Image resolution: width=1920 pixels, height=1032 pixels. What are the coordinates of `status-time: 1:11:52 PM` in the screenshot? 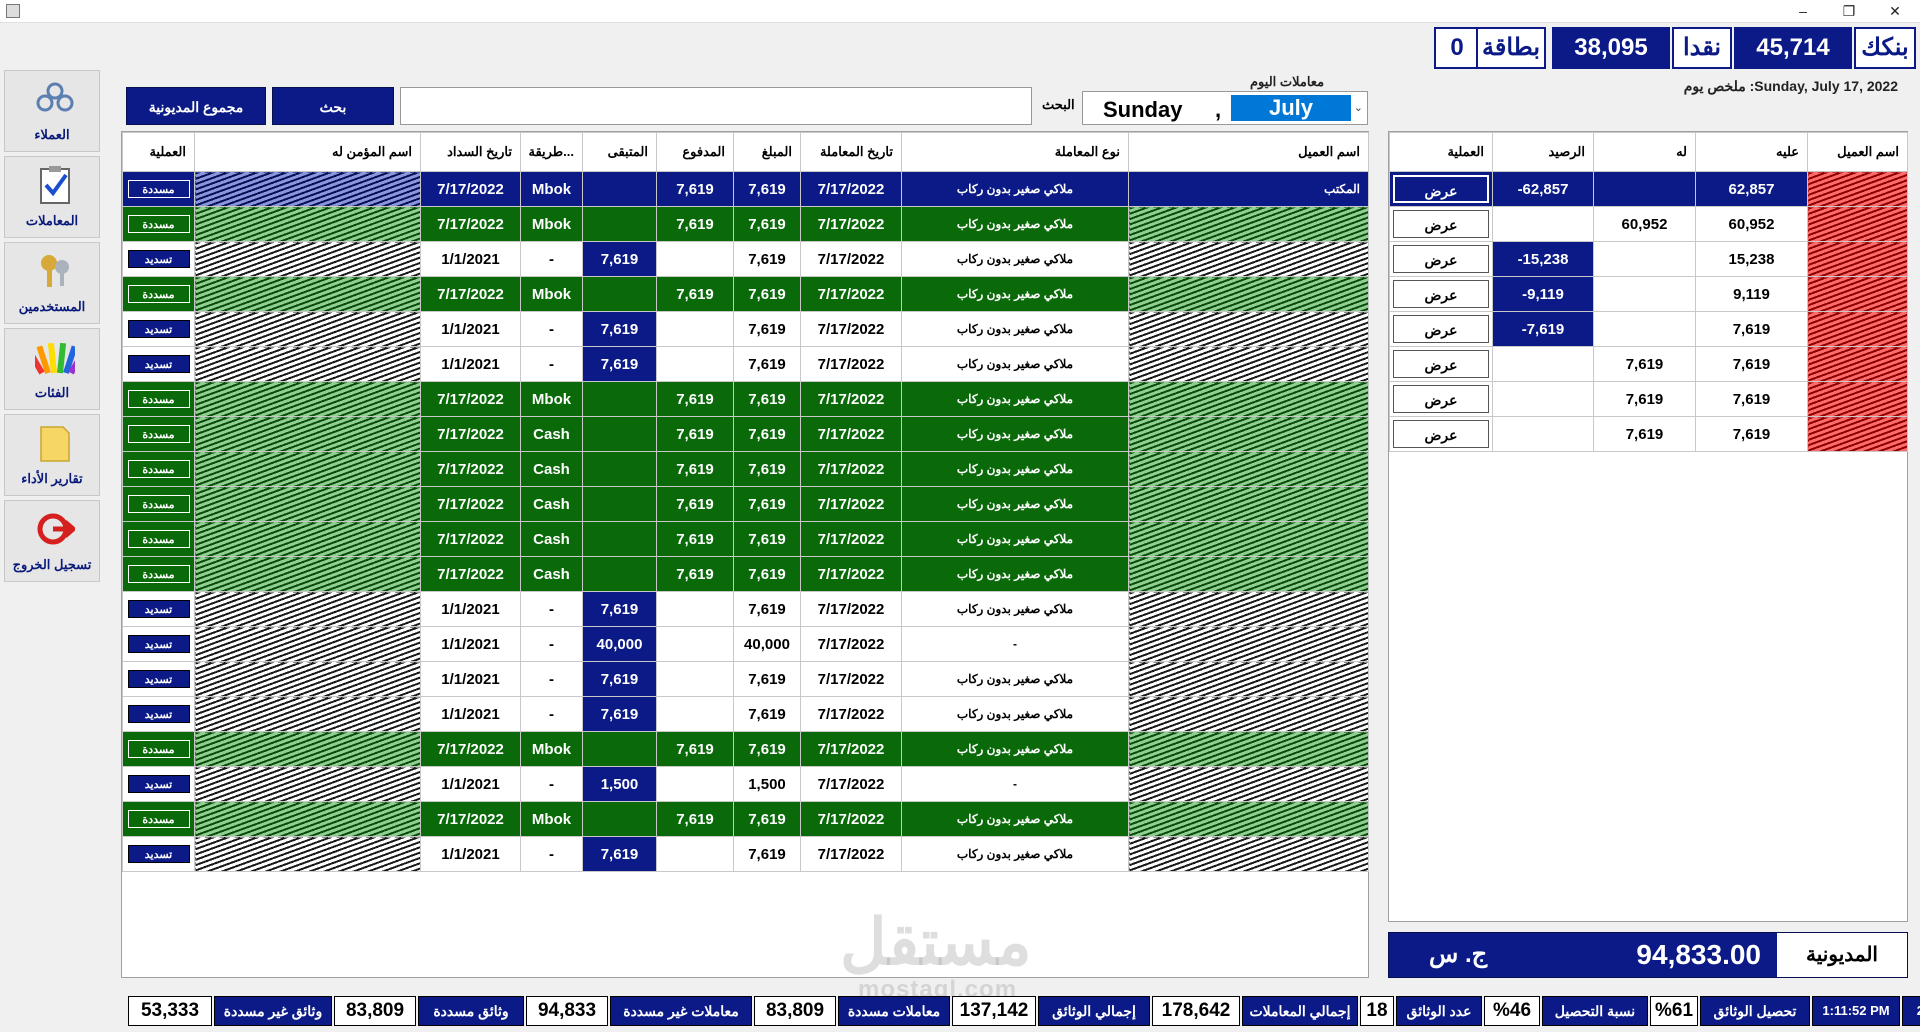 It's located at (1856, 1011).